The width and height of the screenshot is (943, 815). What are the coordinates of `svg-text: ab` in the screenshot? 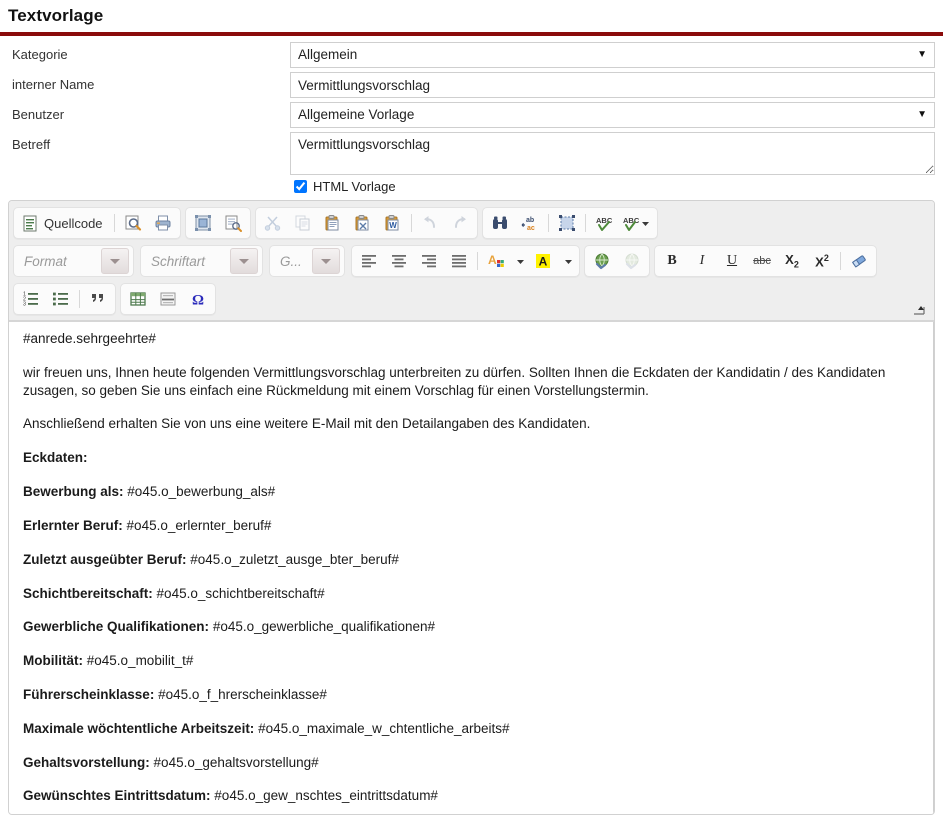 It's located at (530, 220).